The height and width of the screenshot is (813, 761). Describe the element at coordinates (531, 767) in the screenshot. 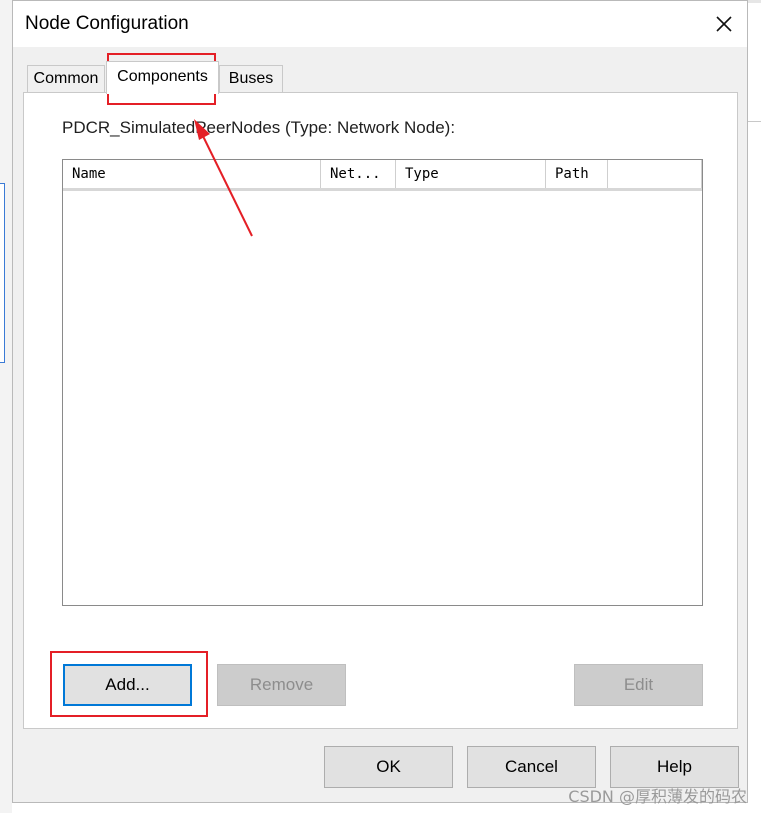

I see `cancel-button: Cancel` at that location.